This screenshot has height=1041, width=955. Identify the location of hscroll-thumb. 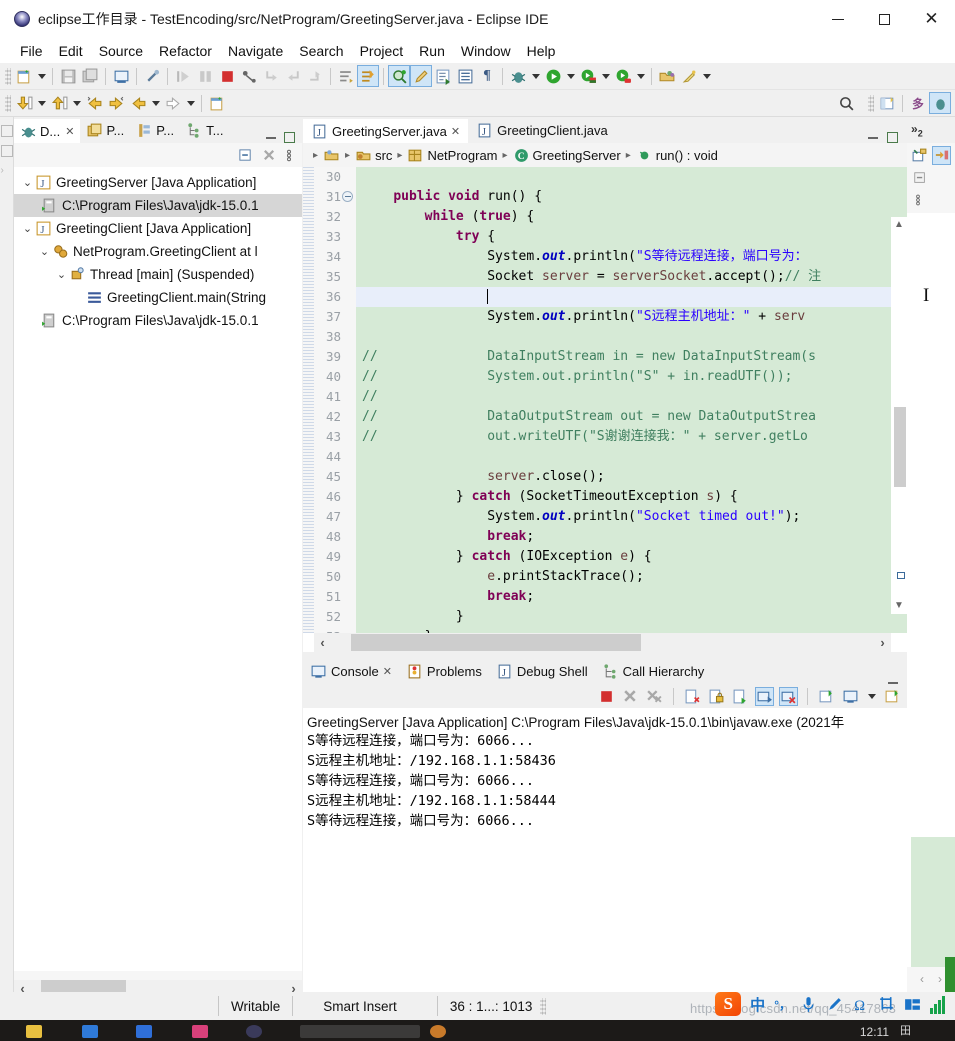
(496, 642).